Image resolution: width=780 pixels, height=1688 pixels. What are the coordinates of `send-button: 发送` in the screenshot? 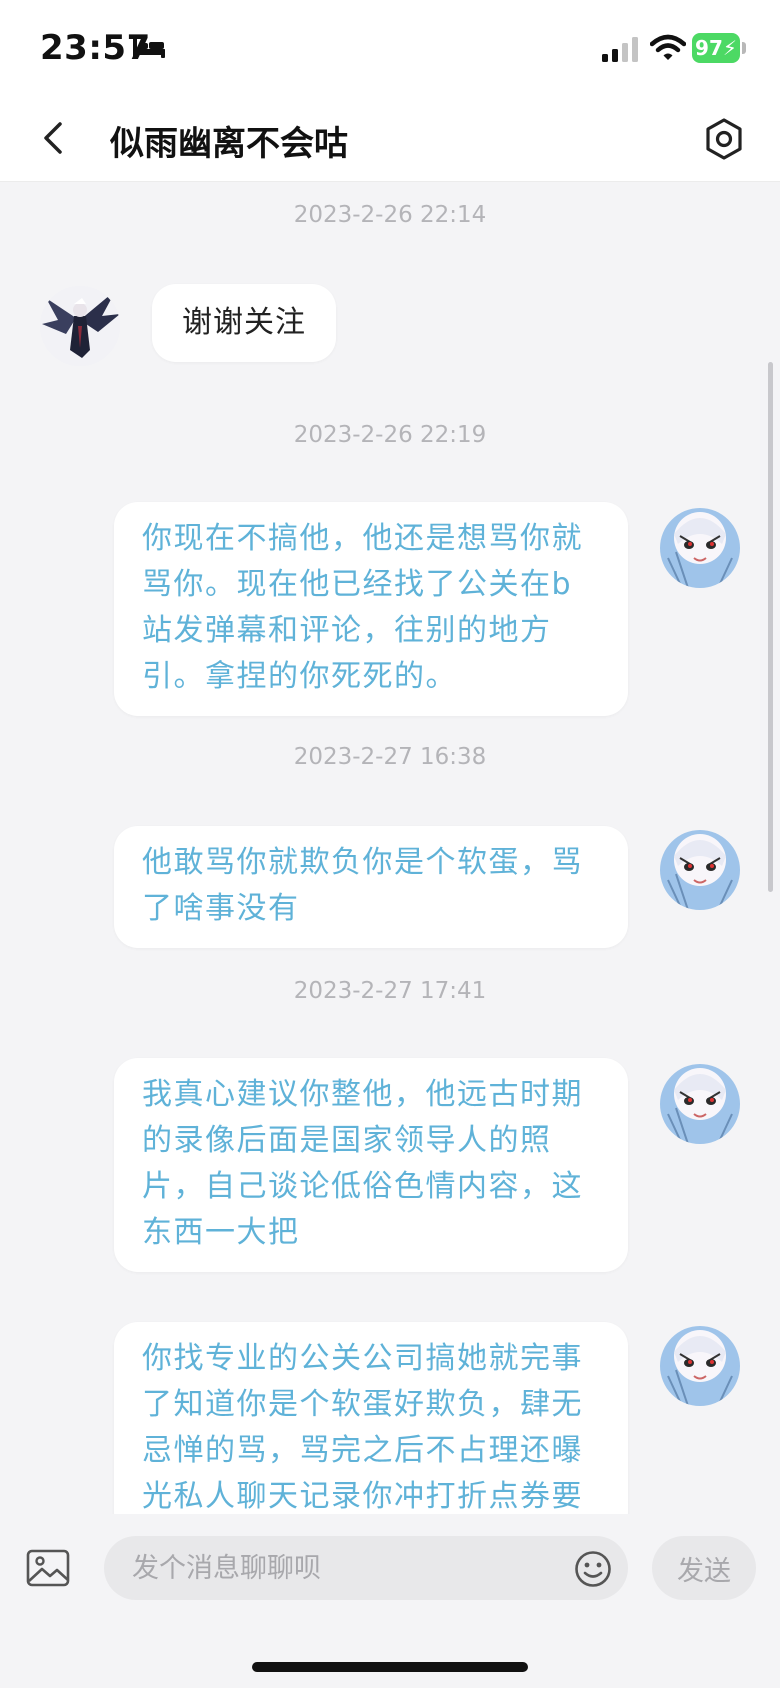 It's located at (704, 1568).